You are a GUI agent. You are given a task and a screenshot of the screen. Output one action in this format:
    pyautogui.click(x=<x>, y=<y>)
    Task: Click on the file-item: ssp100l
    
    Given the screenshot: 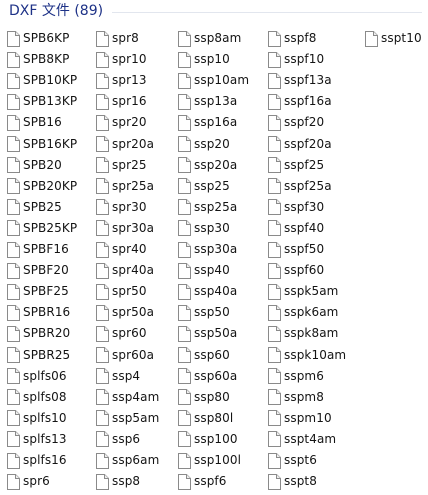 What is the action you would take?
    pyautogui.click(x=209, y=460)
    